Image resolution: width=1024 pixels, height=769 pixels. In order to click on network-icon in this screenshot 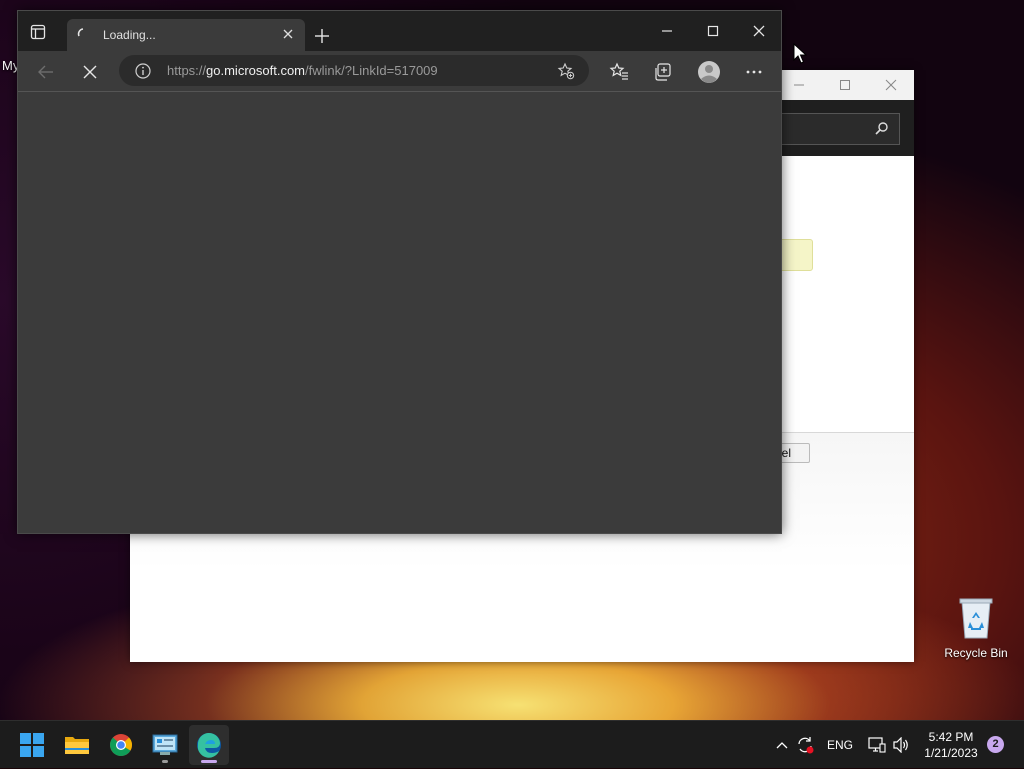, I will do `click(877, 745)`.